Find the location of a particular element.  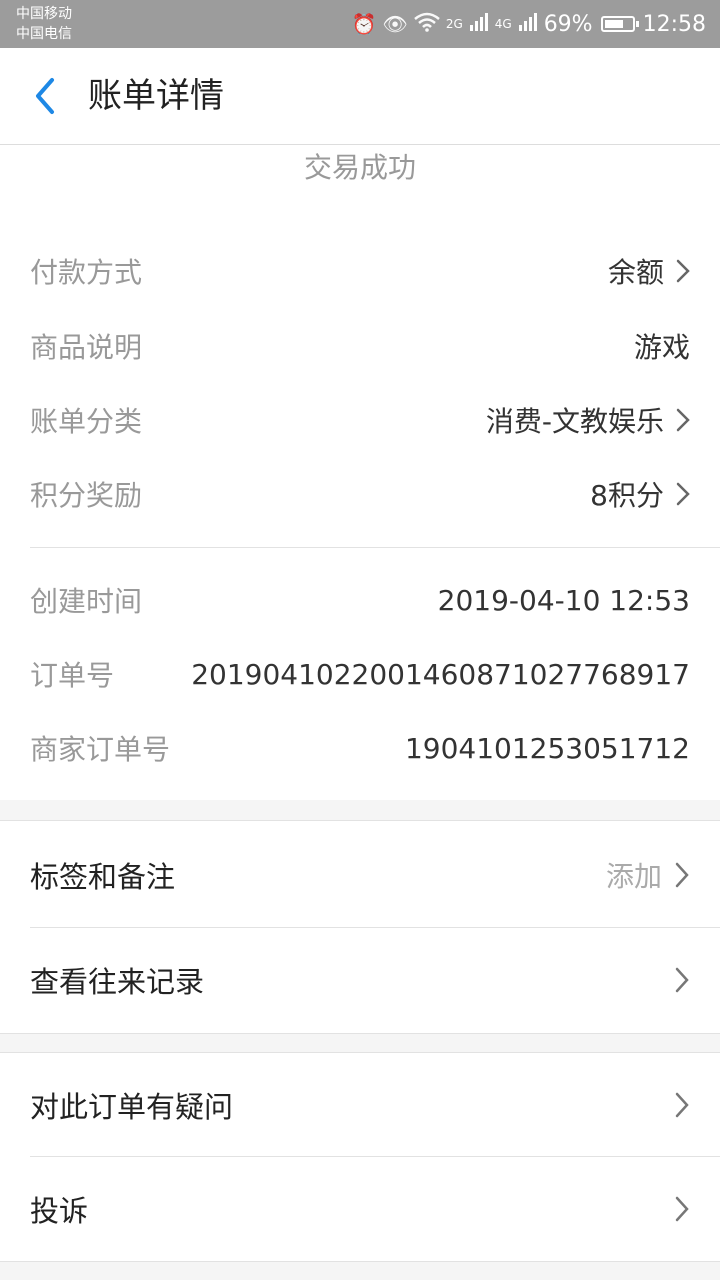

created-time-row: 创建时间 2019-04-10 12:53 is located at coordinates (360, 600).